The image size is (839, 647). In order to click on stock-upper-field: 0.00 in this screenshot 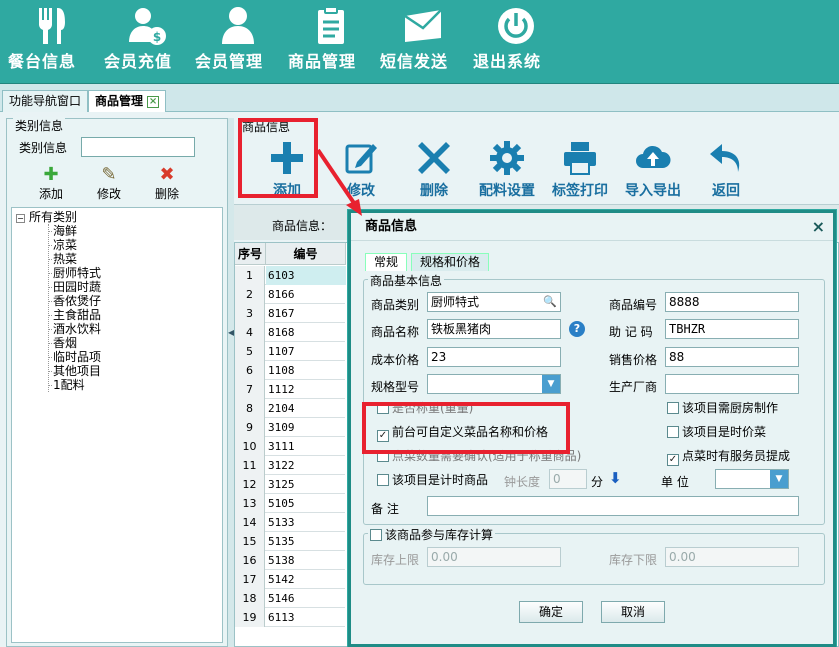, I will do `click(494, 557)`.